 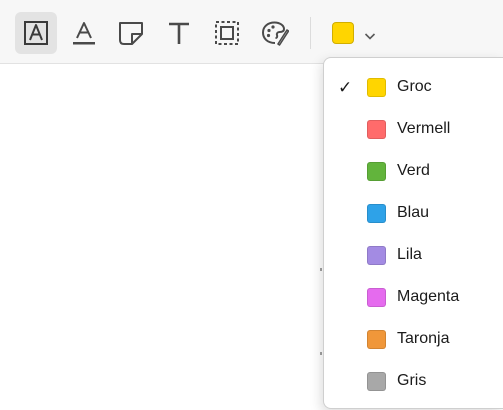 I want to click on text-tool, so click(x=179, y=33).